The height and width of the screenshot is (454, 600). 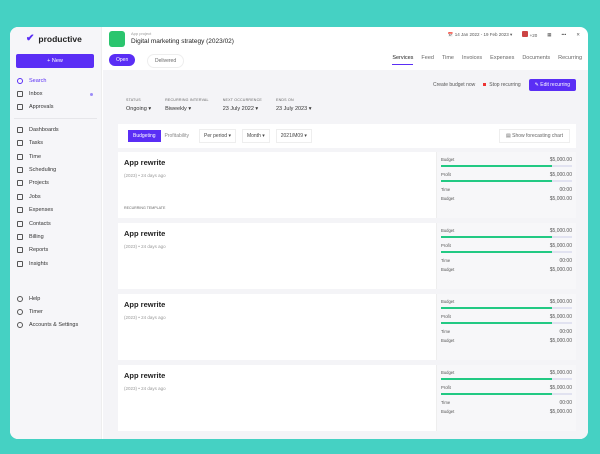 I want to click on edit-recurring-button: ✎ Edit recurring, so click(x=552, y=85).